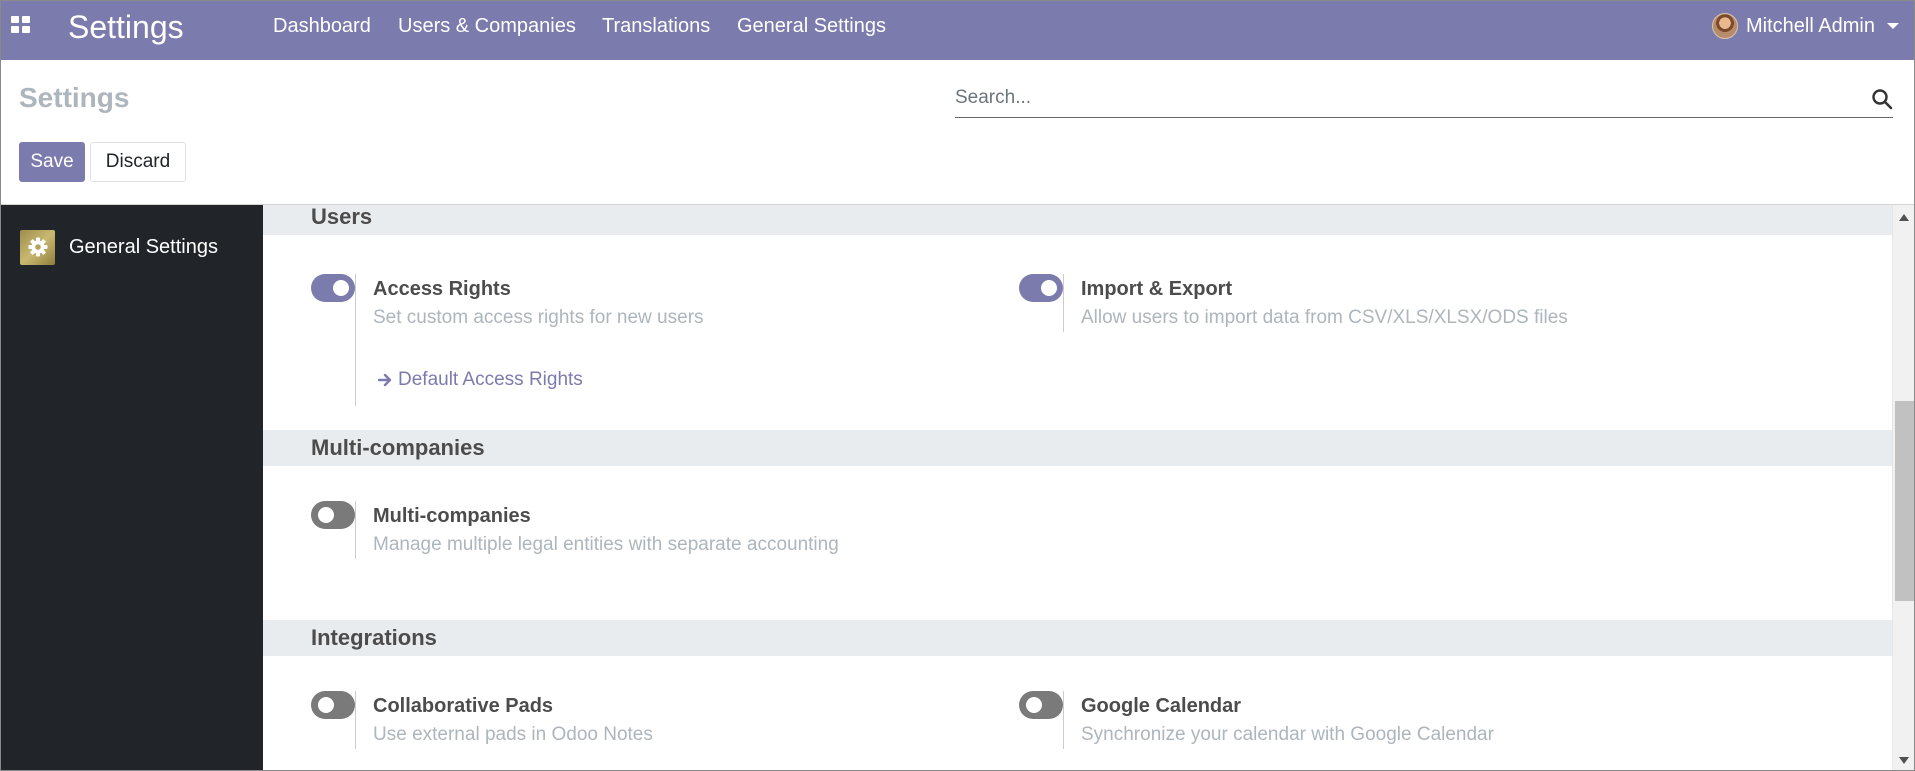  I want to click on page-title: Settings, so click(74, 97).